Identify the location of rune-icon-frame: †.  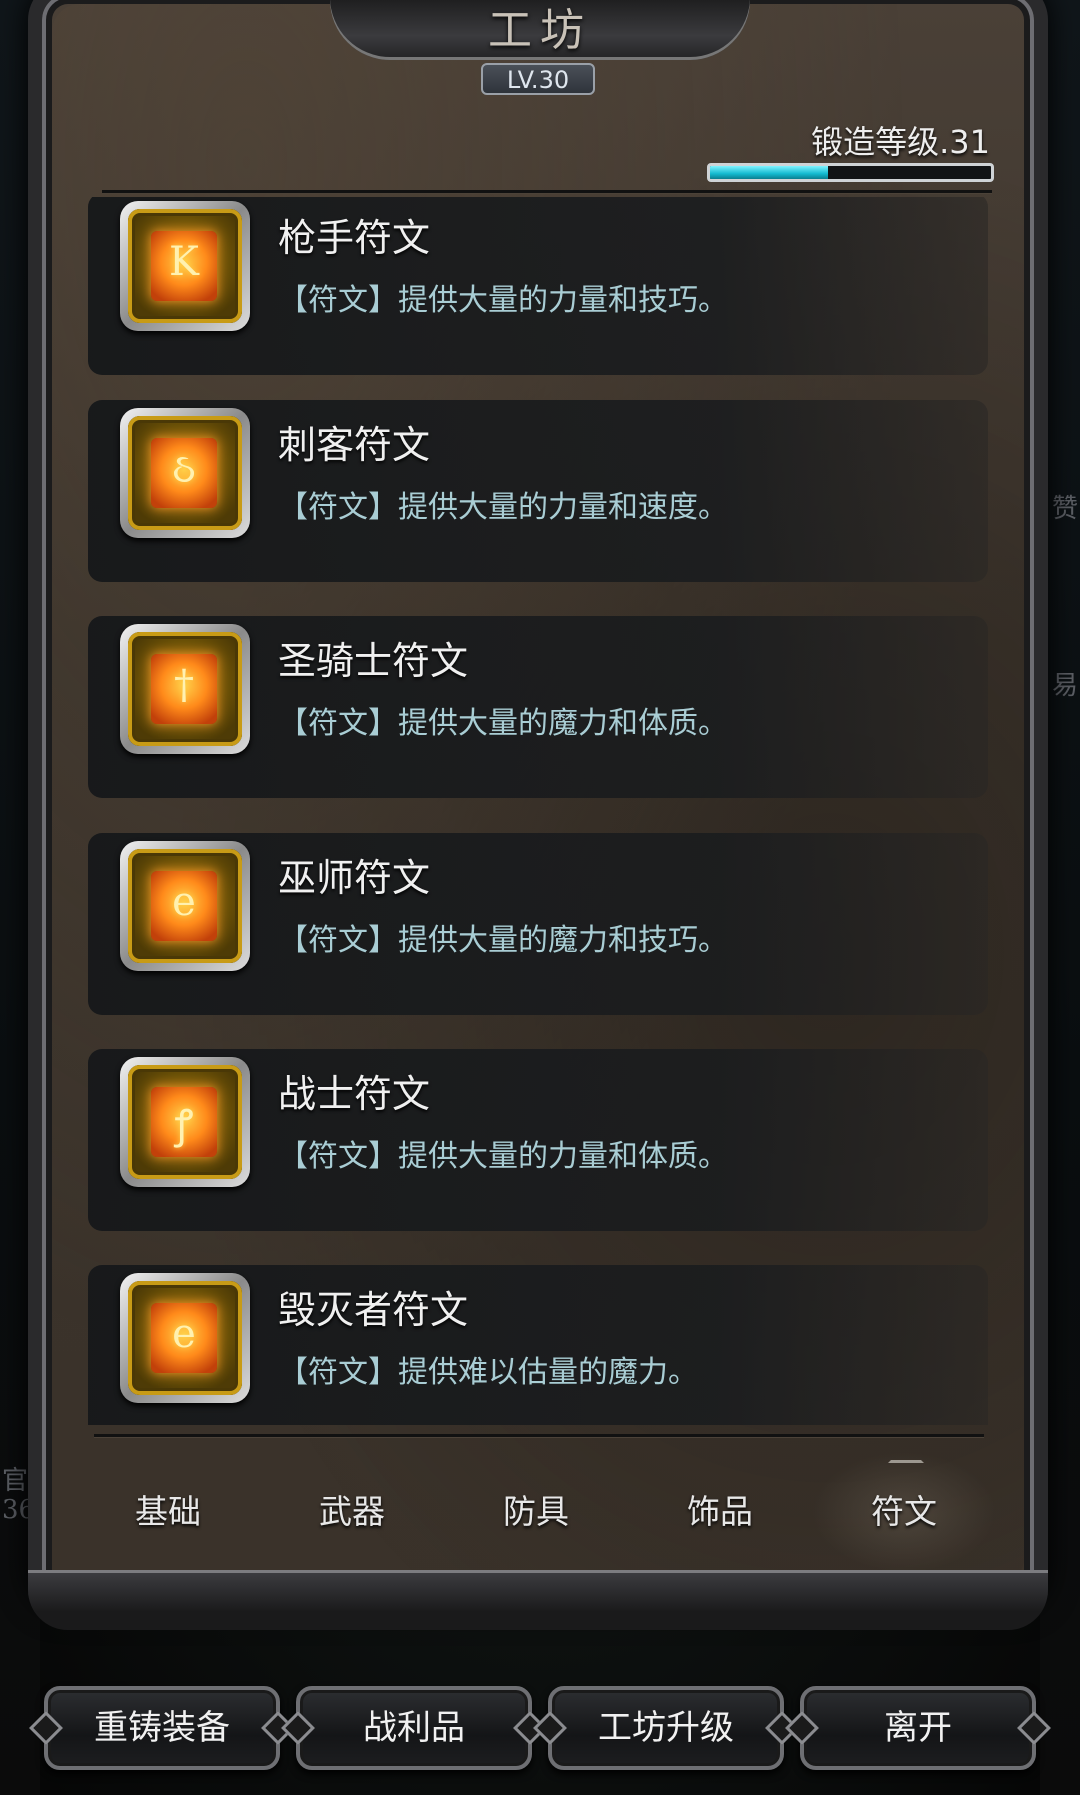
(185, 689).